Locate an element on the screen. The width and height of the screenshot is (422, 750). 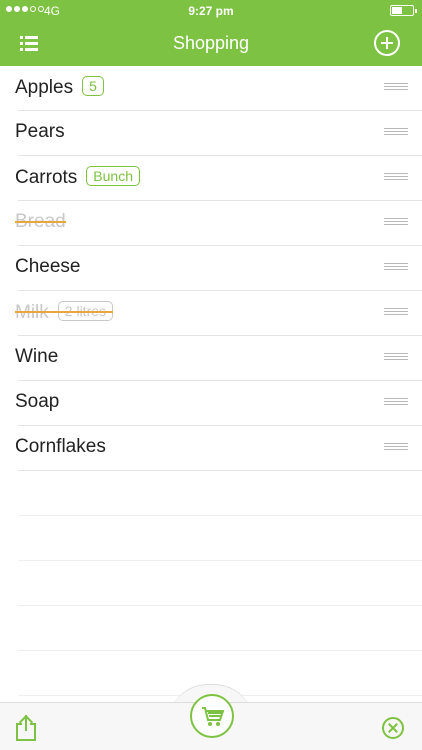
item-name: Cheese is located at coordinates (48, 267).